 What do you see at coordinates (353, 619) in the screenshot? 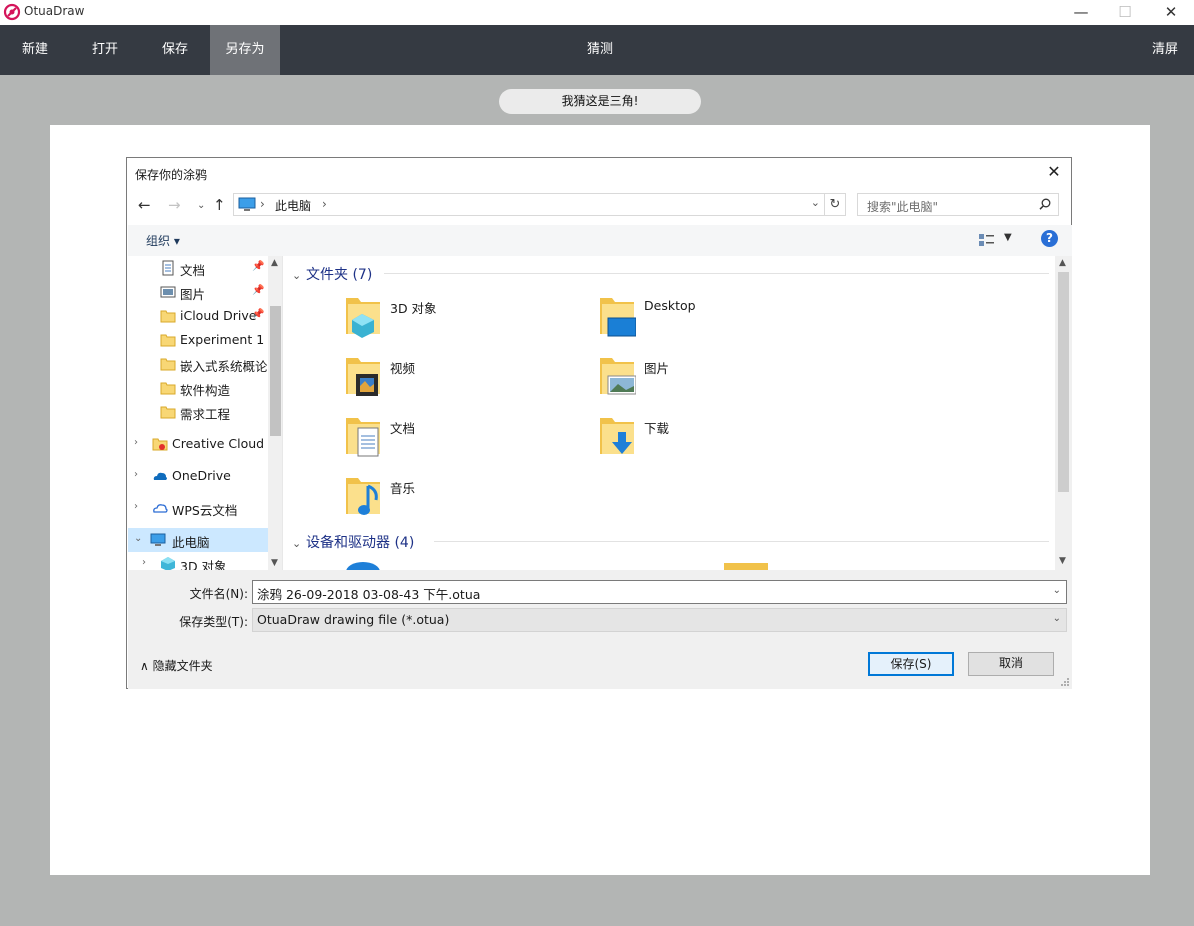
I see `filetype-value: OtuaDraw drawing file (*.otua)` at bounding box center [353, 619].